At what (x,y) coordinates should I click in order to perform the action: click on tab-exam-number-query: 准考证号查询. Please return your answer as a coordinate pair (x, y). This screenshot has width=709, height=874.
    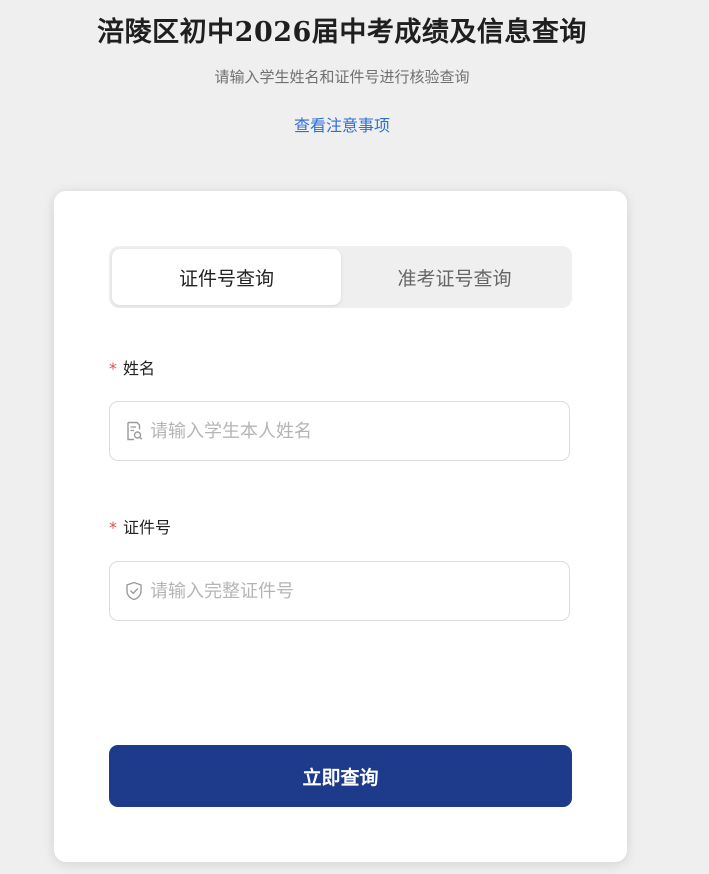
    Looking at the image, I should click on (454, 277).